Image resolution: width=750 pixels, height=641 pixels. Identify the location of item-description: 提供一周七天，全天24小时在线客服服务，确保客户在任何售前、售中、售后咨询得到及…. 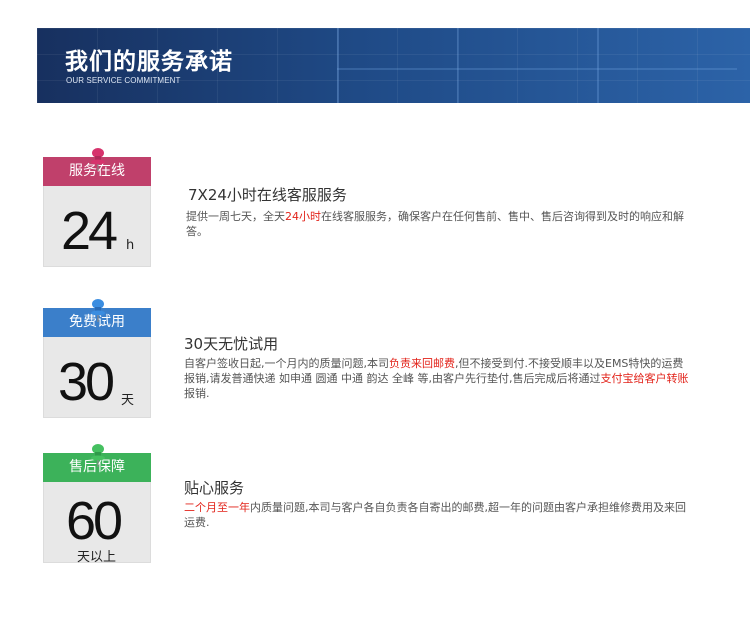
(441, 224).